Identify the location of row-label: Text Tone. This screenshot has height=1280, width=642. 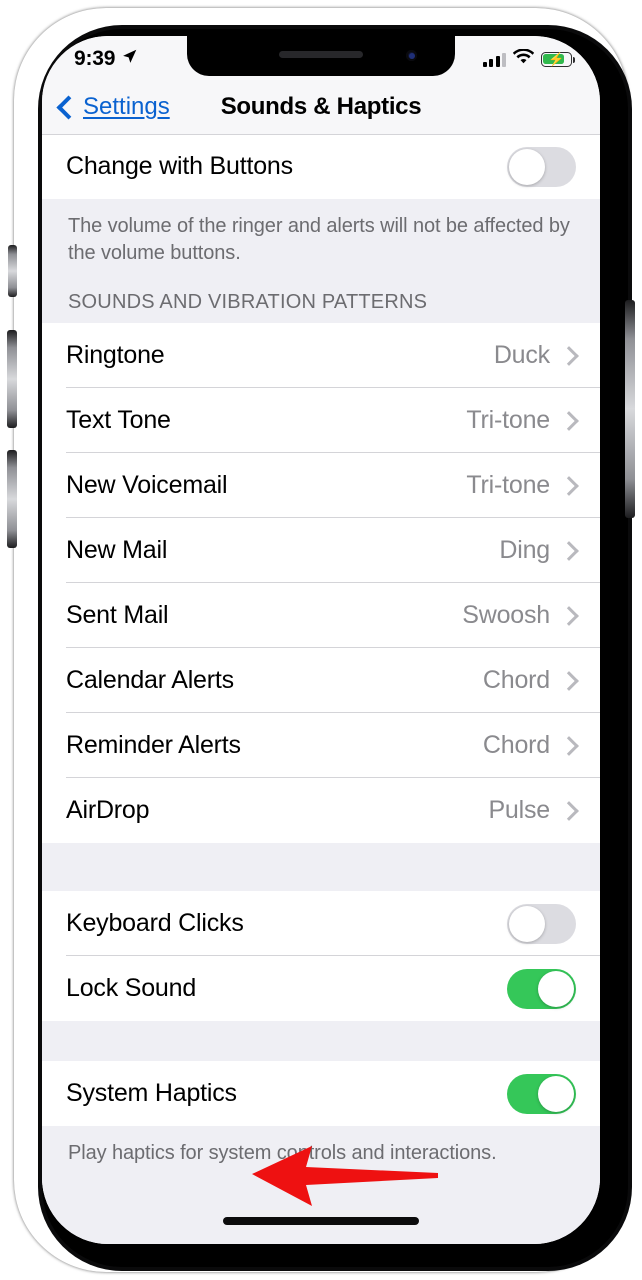
(118, 420).